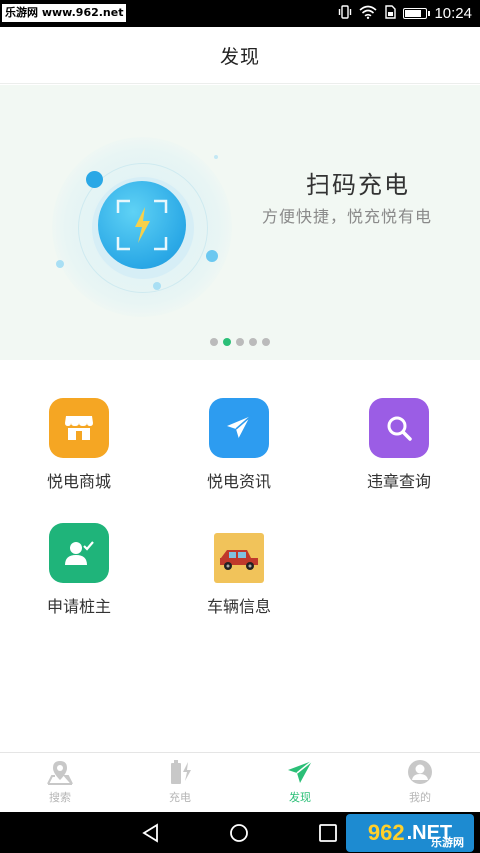 This screenshot has width=480, height=853. I want to click on status-bar: 乐游网 www.962.net 10:24, so click(240, 13).